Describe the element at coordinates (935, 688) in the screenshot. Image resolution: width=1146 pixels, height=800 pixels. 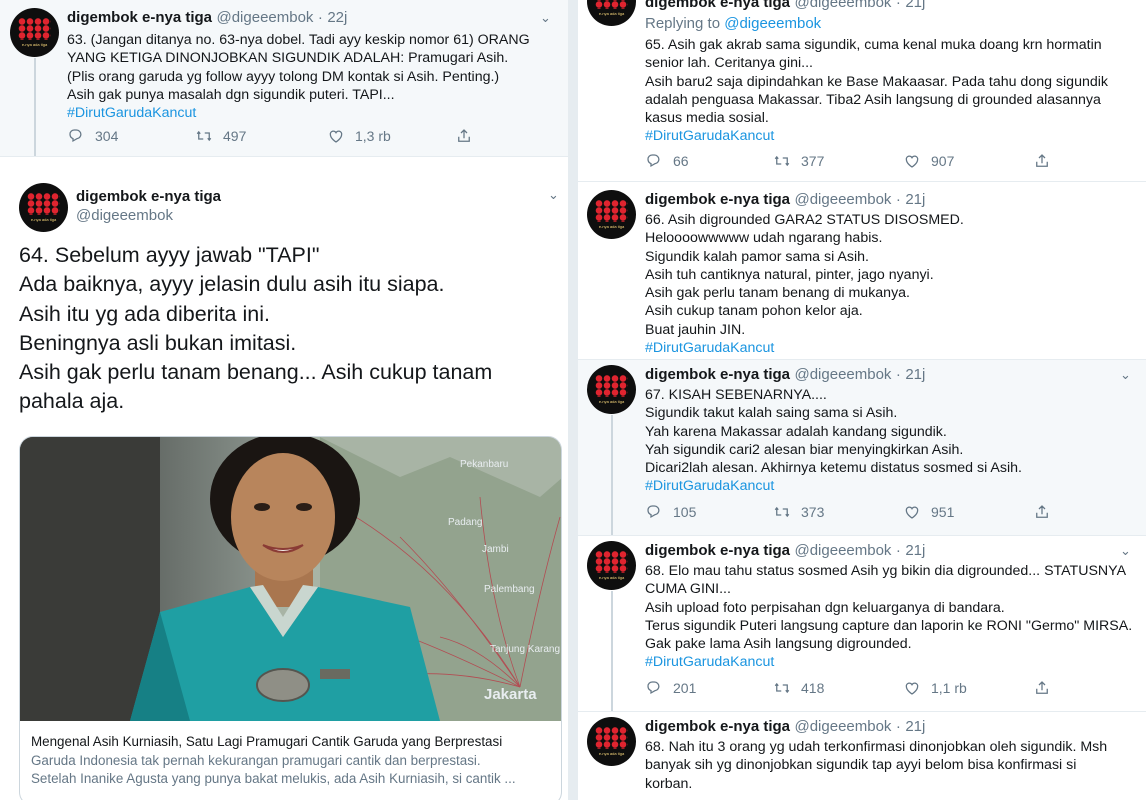
I see `like-button: 1,1 rb` at that location.